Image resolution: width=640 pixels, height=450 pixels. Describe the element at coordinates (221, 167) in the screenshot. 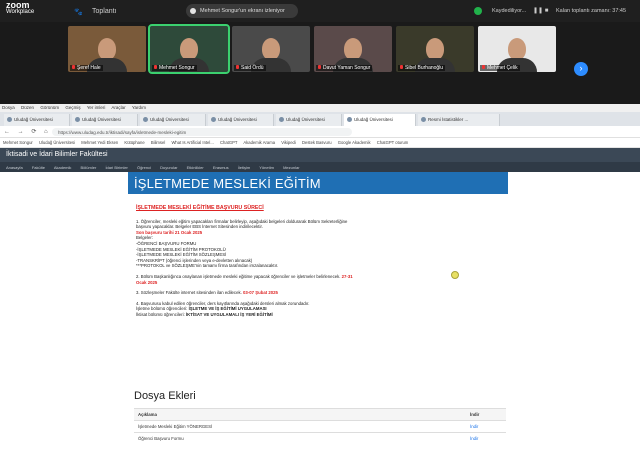

I see `nav-item: Erasmus` at that location.